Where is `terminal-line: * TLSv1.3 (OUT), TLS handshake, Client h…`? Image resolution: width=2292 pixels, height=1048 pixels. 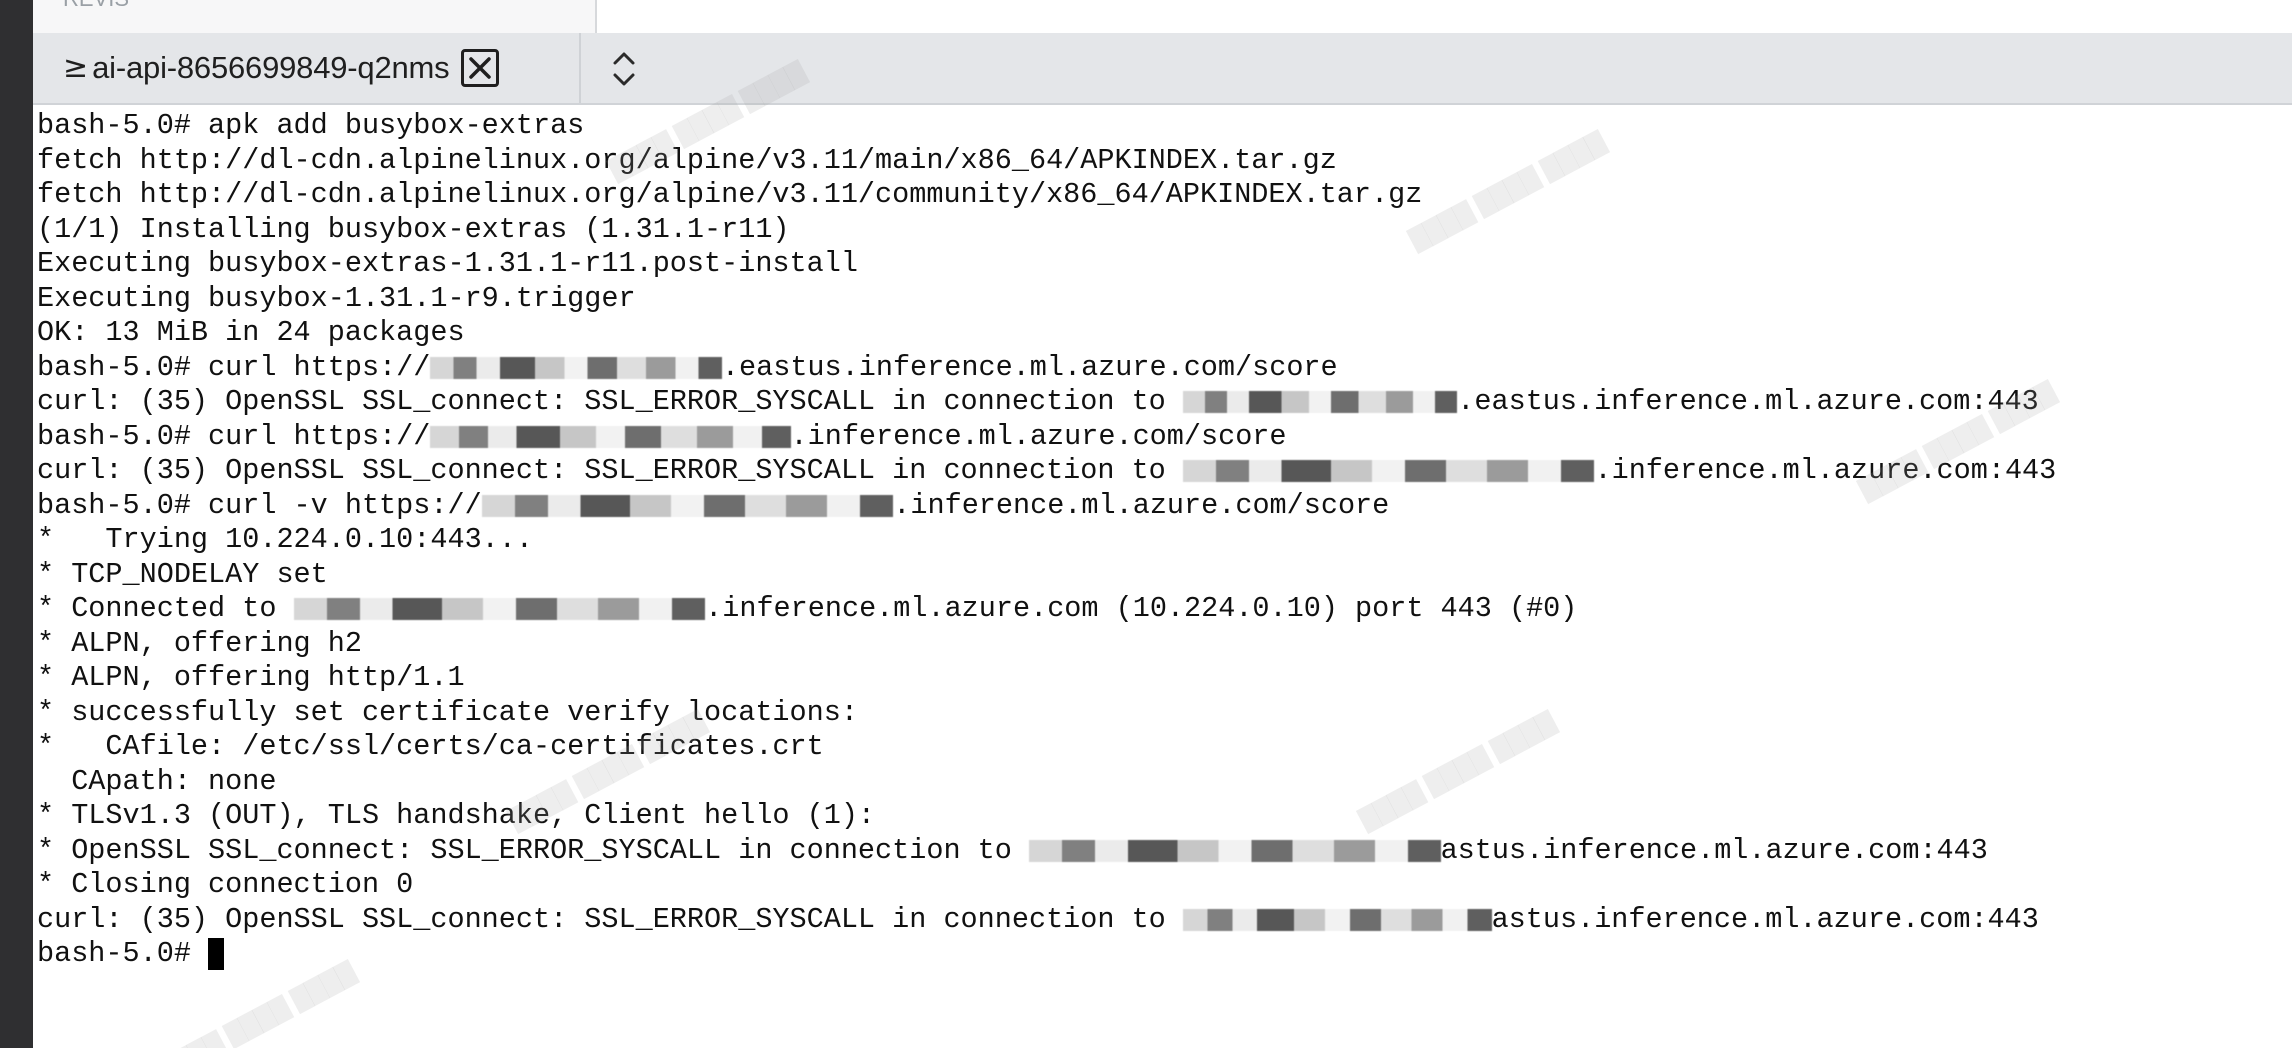 terminal-line: * TLSv1.3 (OUT), TLS handshake, Client h… is located at coordinates (1164, 816).